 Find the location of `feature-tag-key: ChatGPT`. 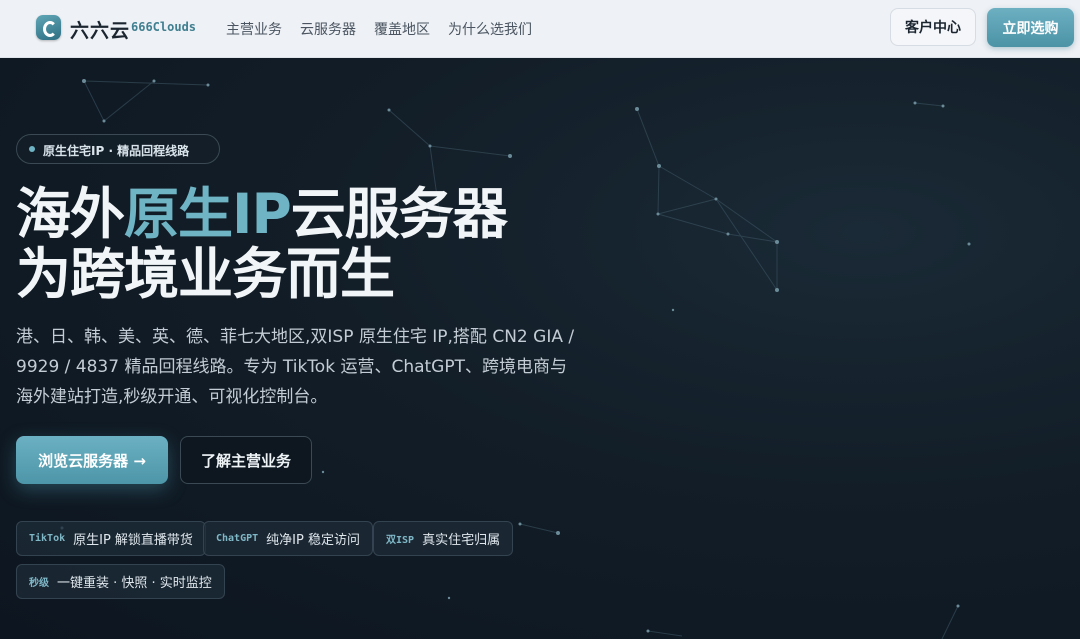

feature-tag-key: ChatGPT is located at coordinates (237, 538).